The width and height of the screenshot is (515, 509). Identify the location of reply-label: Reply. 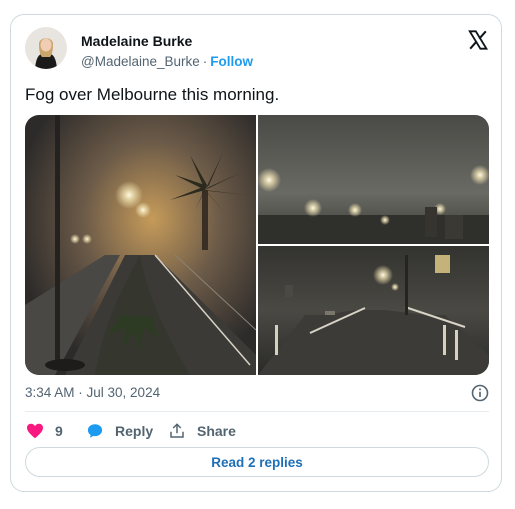
(134, 431).